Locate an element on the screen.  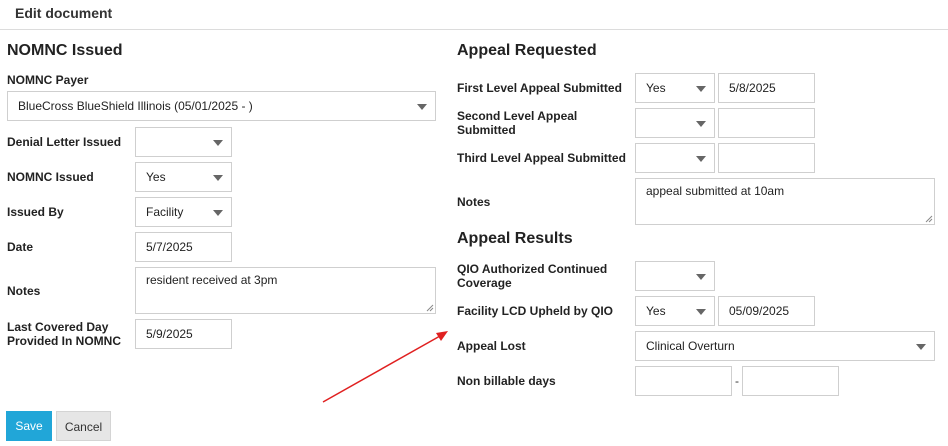
annotation-arrow is located at coordinates (385, 367).